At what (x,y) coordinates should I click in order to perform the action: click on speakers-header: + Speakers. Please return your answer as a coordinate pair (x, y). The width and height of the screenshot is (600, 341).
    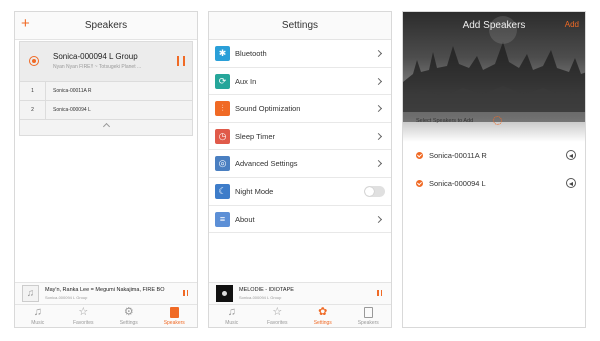
    Looking at the image, I should click on (106, 26).